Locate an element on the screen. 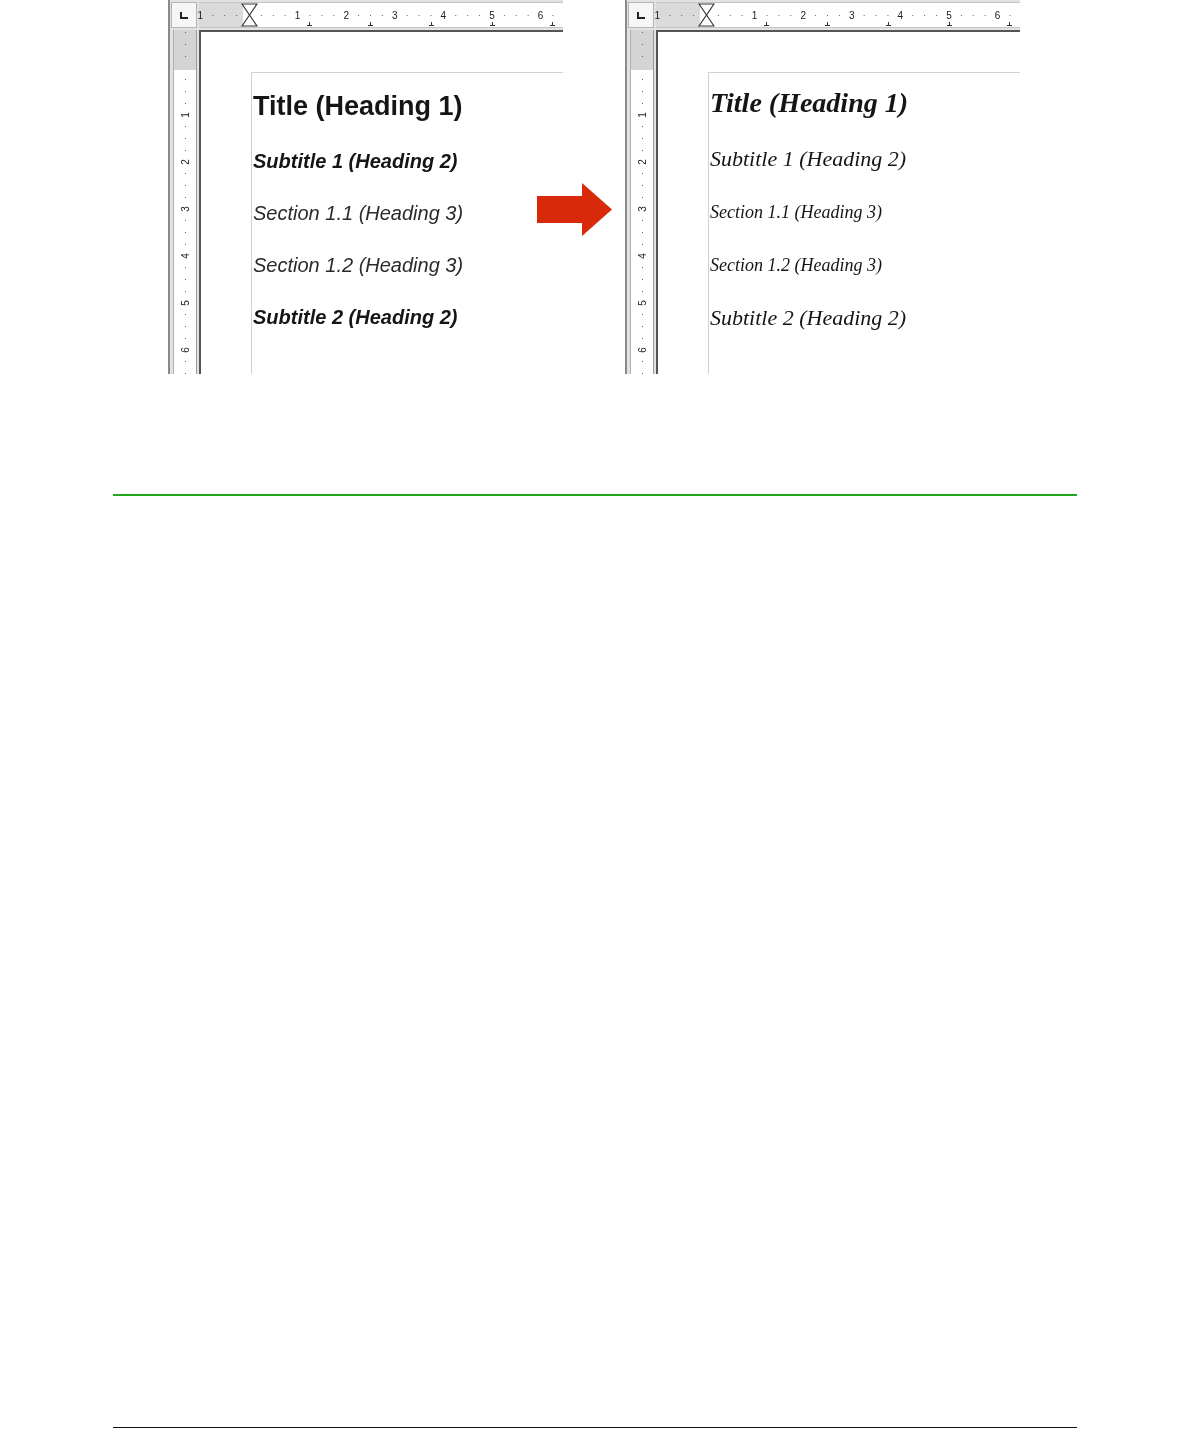 The width and height of the screenshot is (1190, 1430). right-arrow-icon is located at coordinates (575, 209).